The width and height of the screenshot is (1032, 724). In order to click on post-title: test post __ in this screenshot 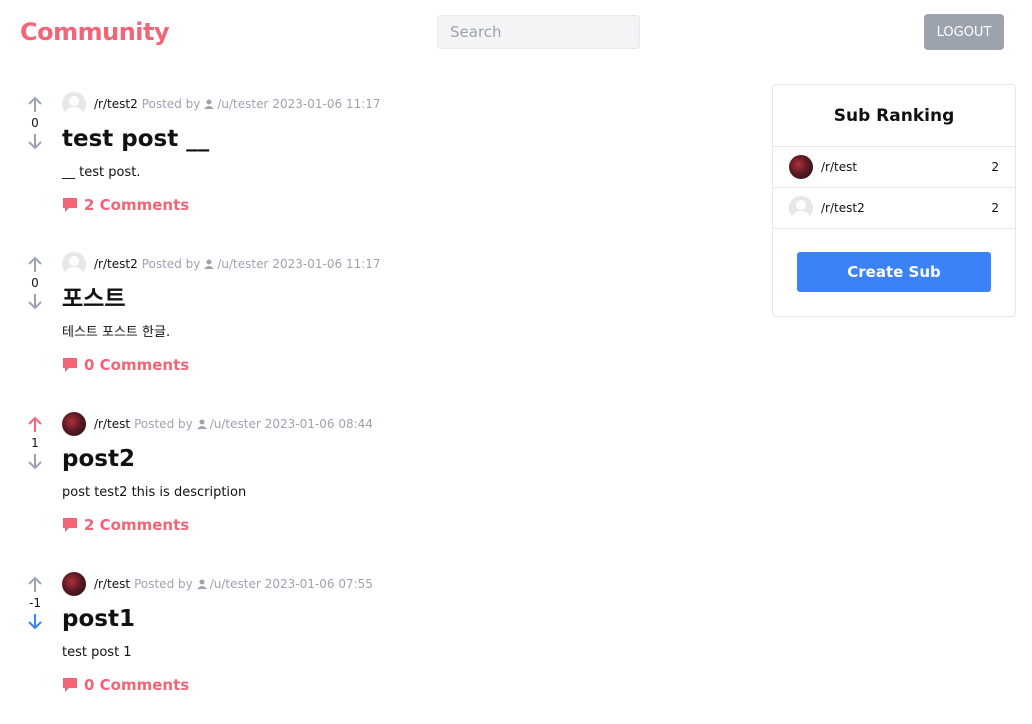, I will do `click(411, 139)`.